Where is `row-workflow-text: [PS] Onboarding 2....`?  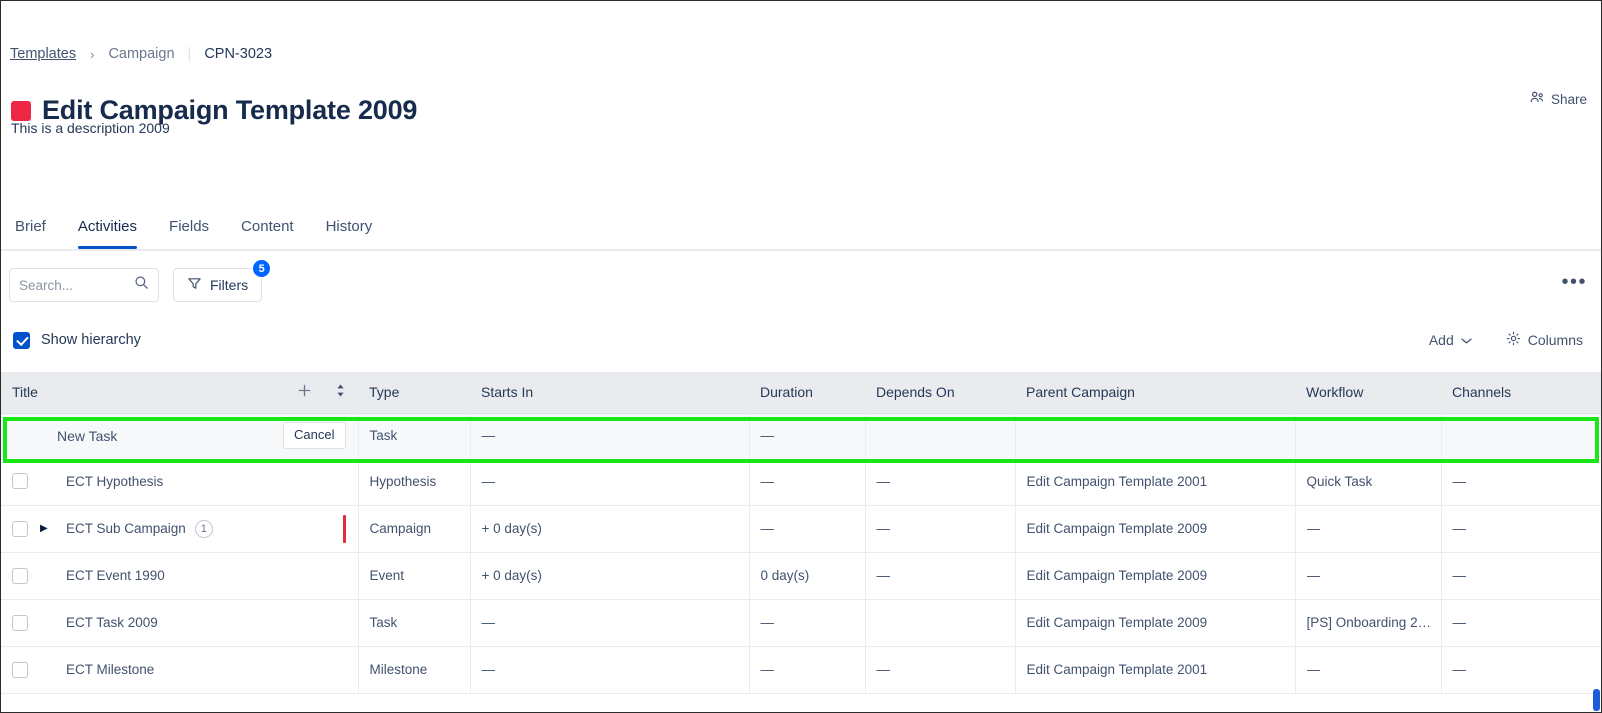
row-workflow-text: [PS] Onboarding 2.... is located at coordinates (1369, 622).